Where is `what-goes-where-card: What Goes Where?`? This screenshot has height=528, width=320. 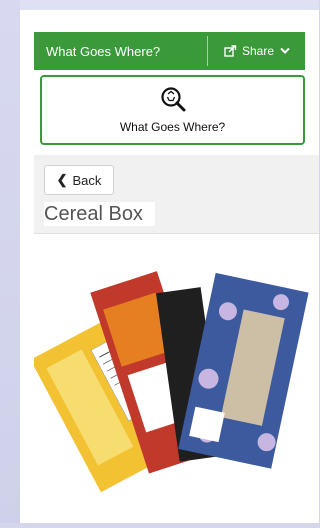
what-goes-where-card: What Goes Where? is located at coordinates (172, 110).